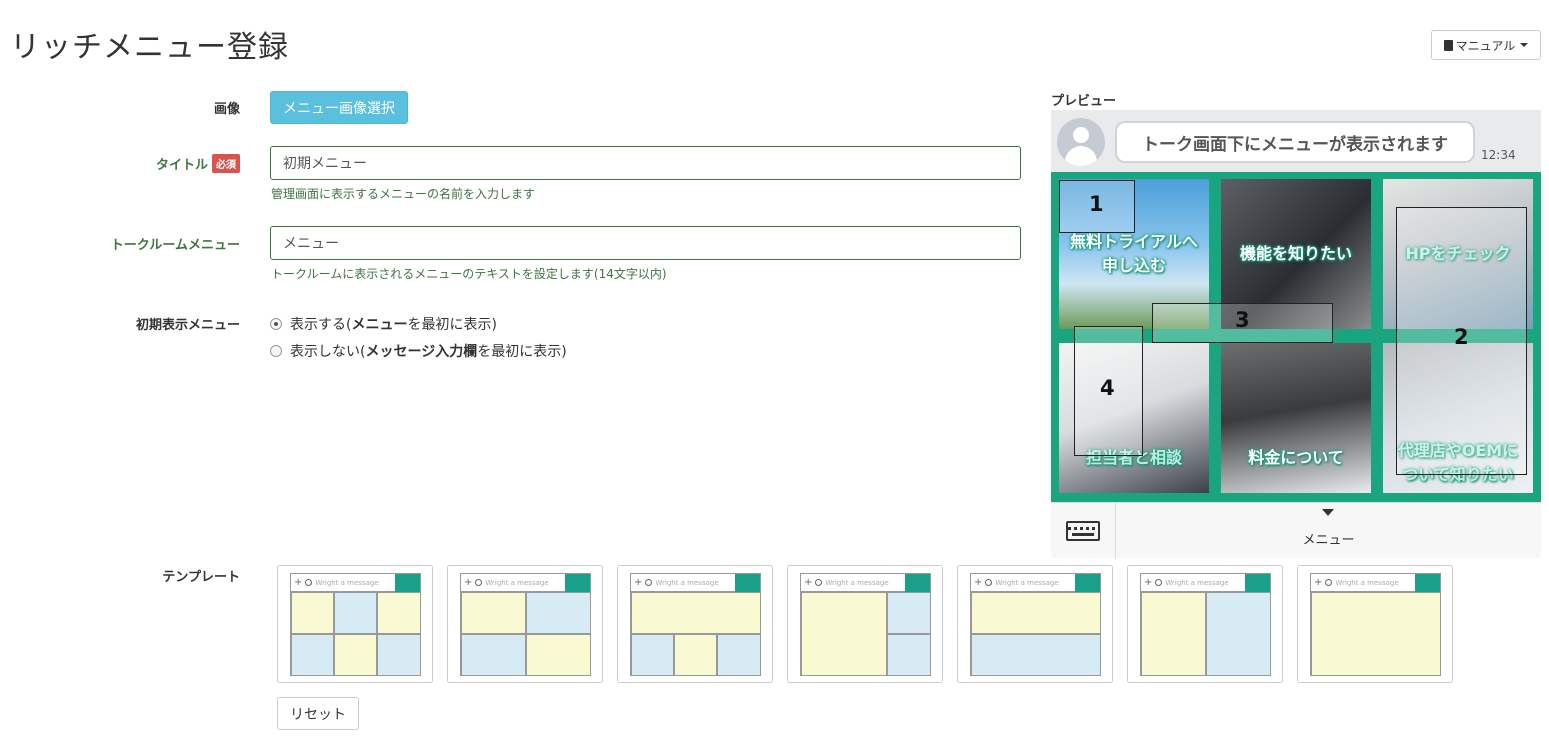 The height and width of the screenshot is (738, 1549). I want to click on manual-dropdown-button: マニュアル, so click(1486, 45).